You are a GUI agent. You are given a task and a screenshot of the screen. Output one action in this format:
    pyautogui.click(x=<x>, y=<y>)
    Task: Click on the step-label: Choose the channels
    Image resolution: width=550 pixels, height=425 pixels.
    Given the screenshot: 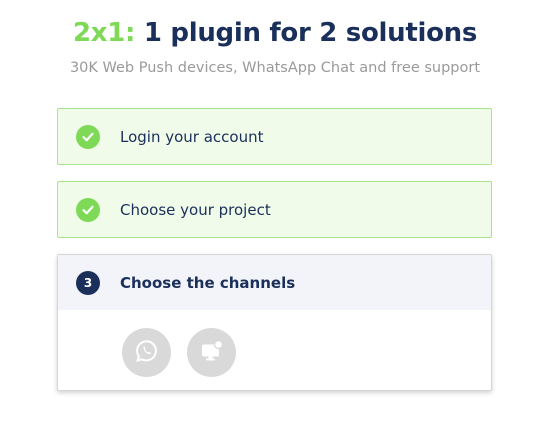 What is the action you would take?
    pyautogui.click(x=208, y=282)
    